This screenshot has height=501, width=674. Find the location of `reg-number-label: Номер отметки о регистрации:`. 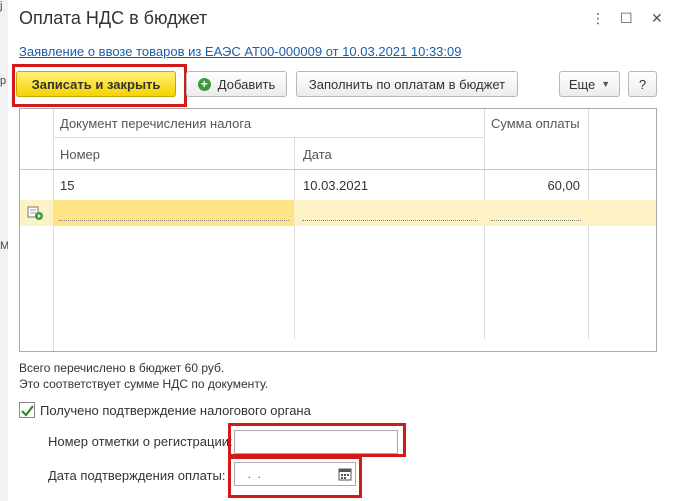

reg-number-label: Номер отметки о регистрации: is located at coordinates (140, 441).